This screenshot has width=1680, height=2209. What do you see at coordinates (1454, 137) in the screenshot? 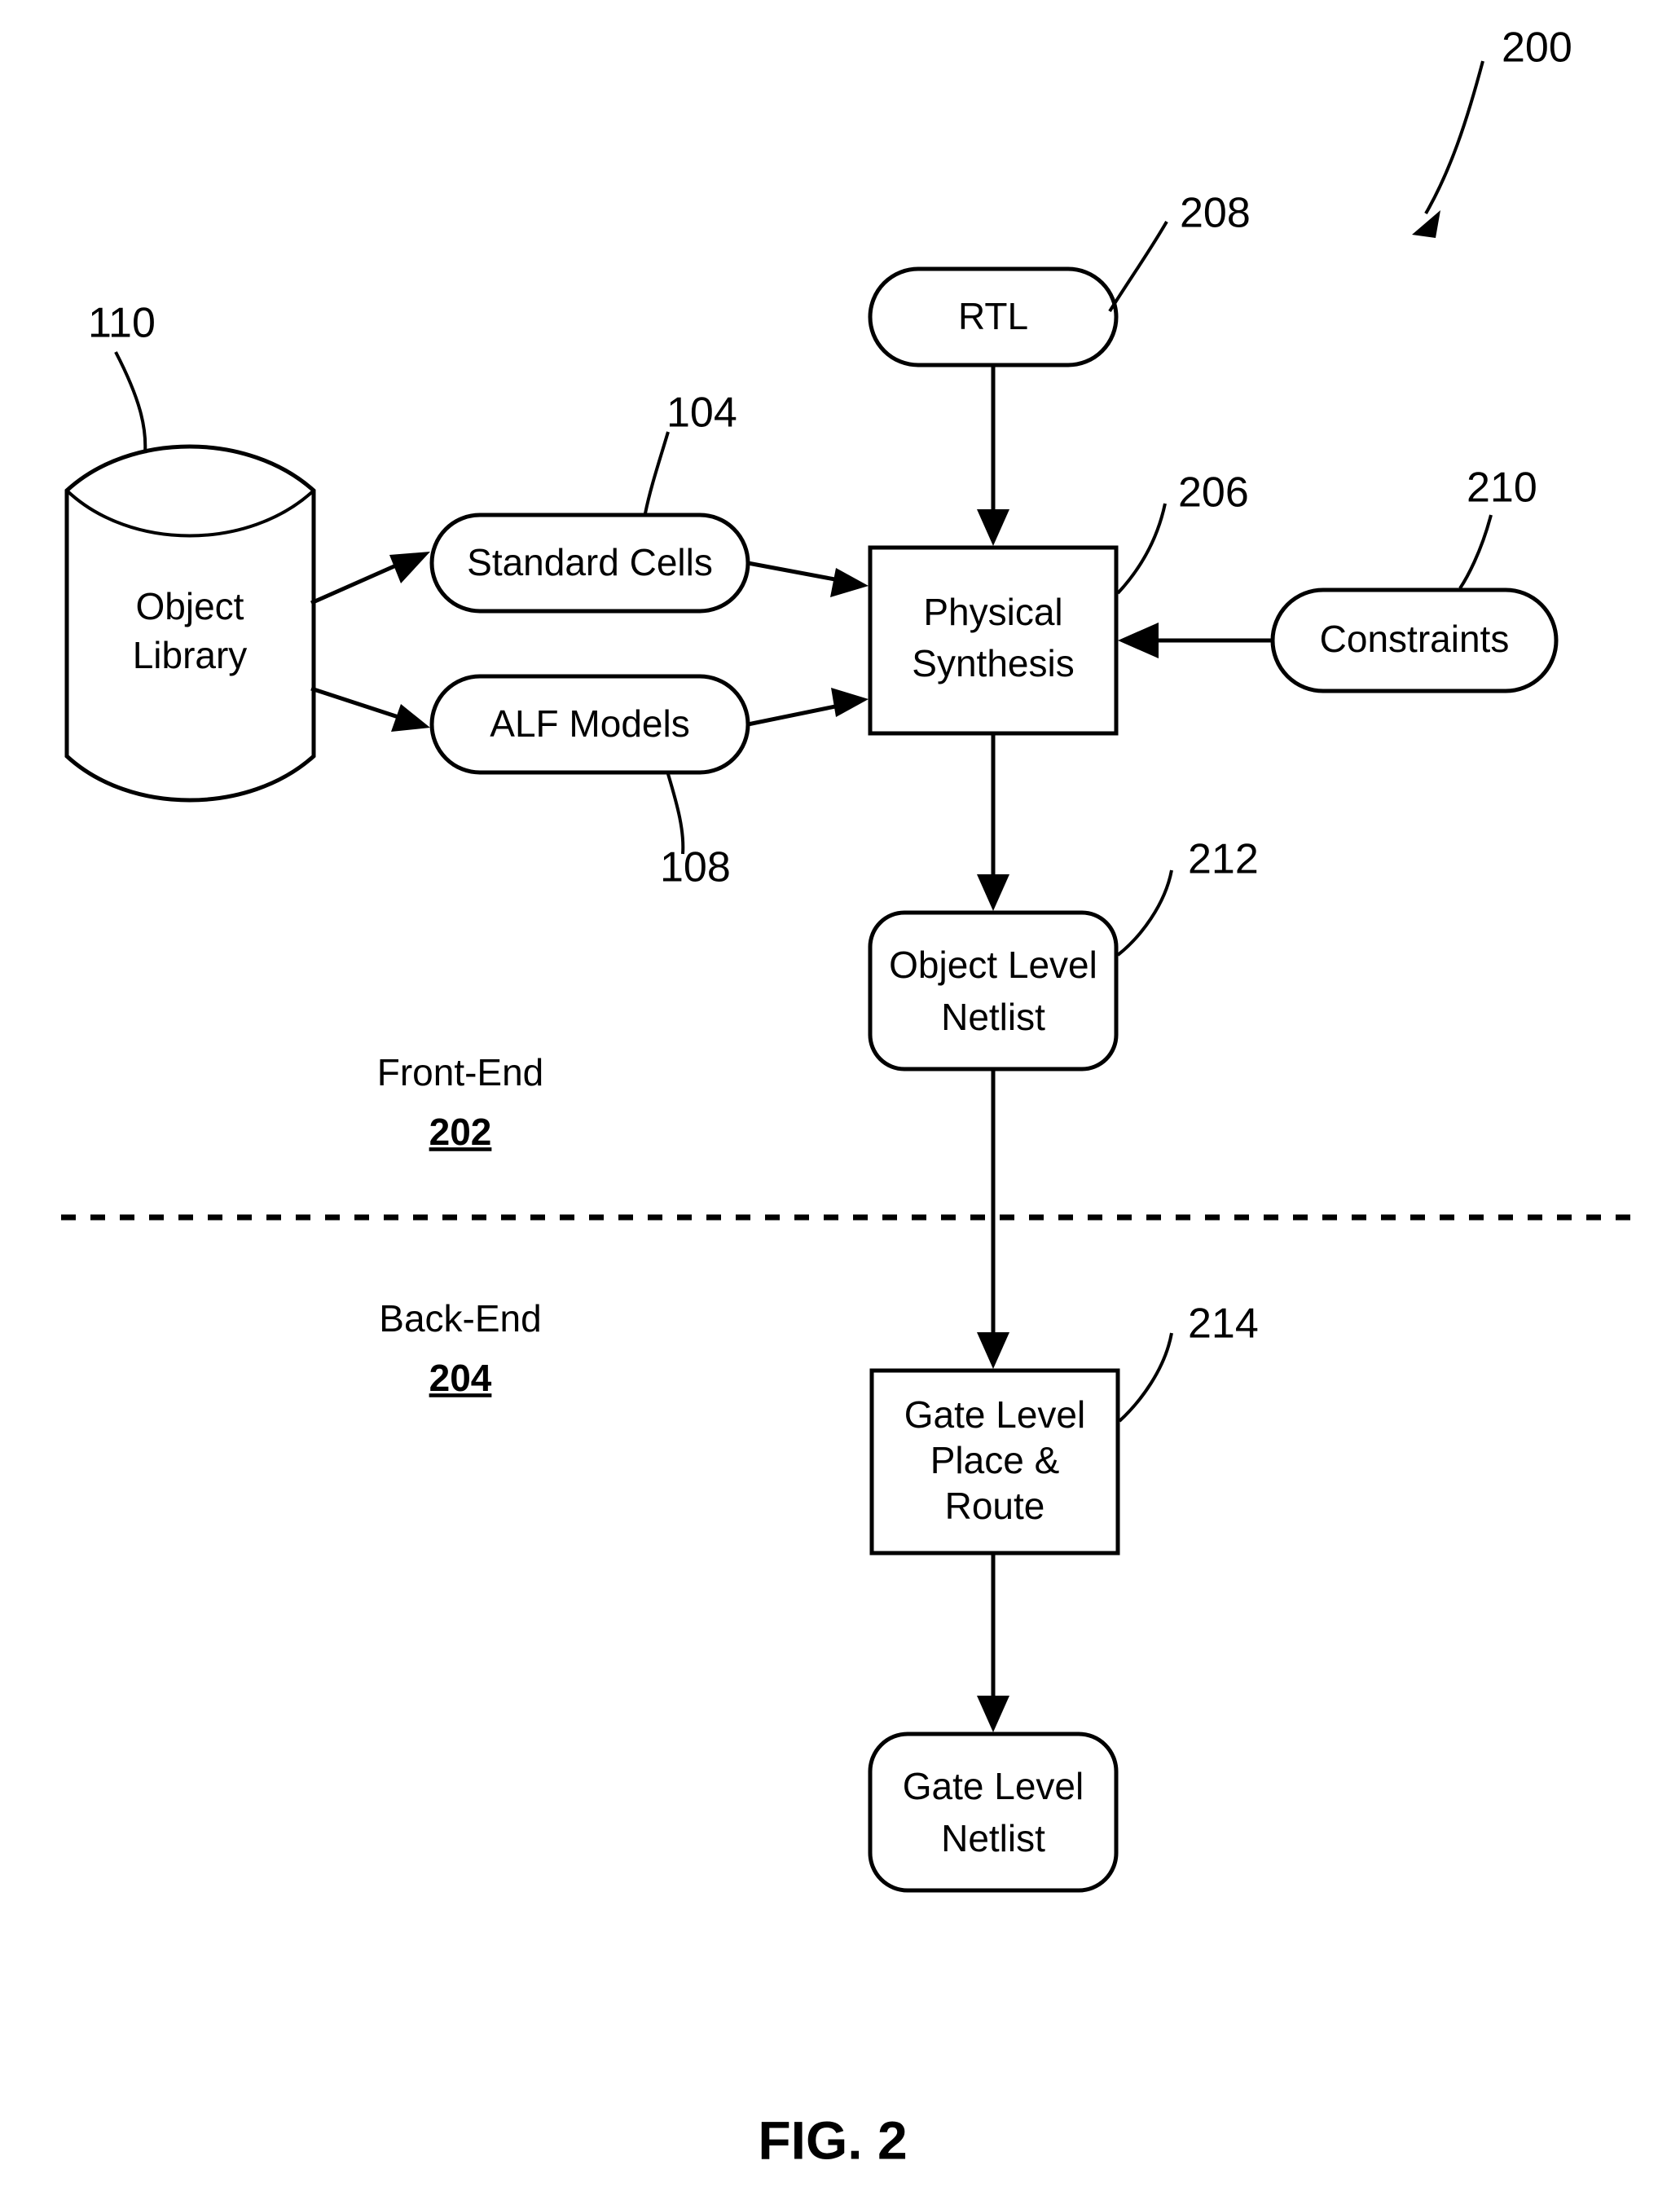
I see `overall-leader-line` at bounding box center [1454, 137].